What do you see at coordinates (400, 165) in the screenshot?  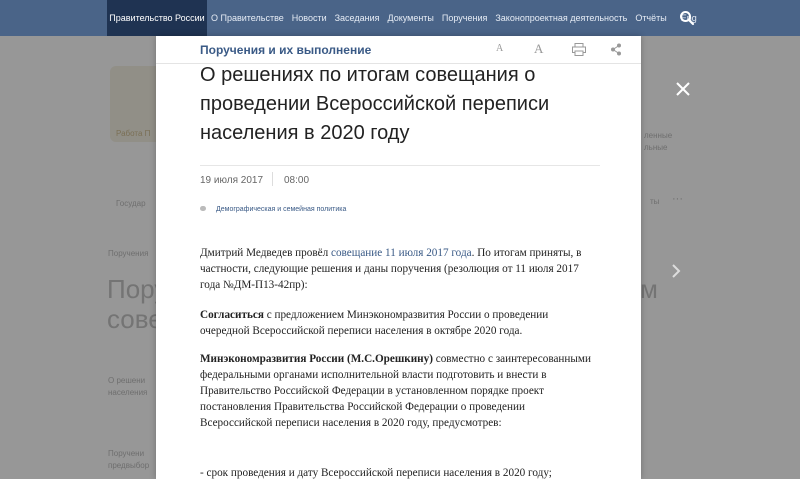 I see `meta-divider` at bounding box center [400, 165].